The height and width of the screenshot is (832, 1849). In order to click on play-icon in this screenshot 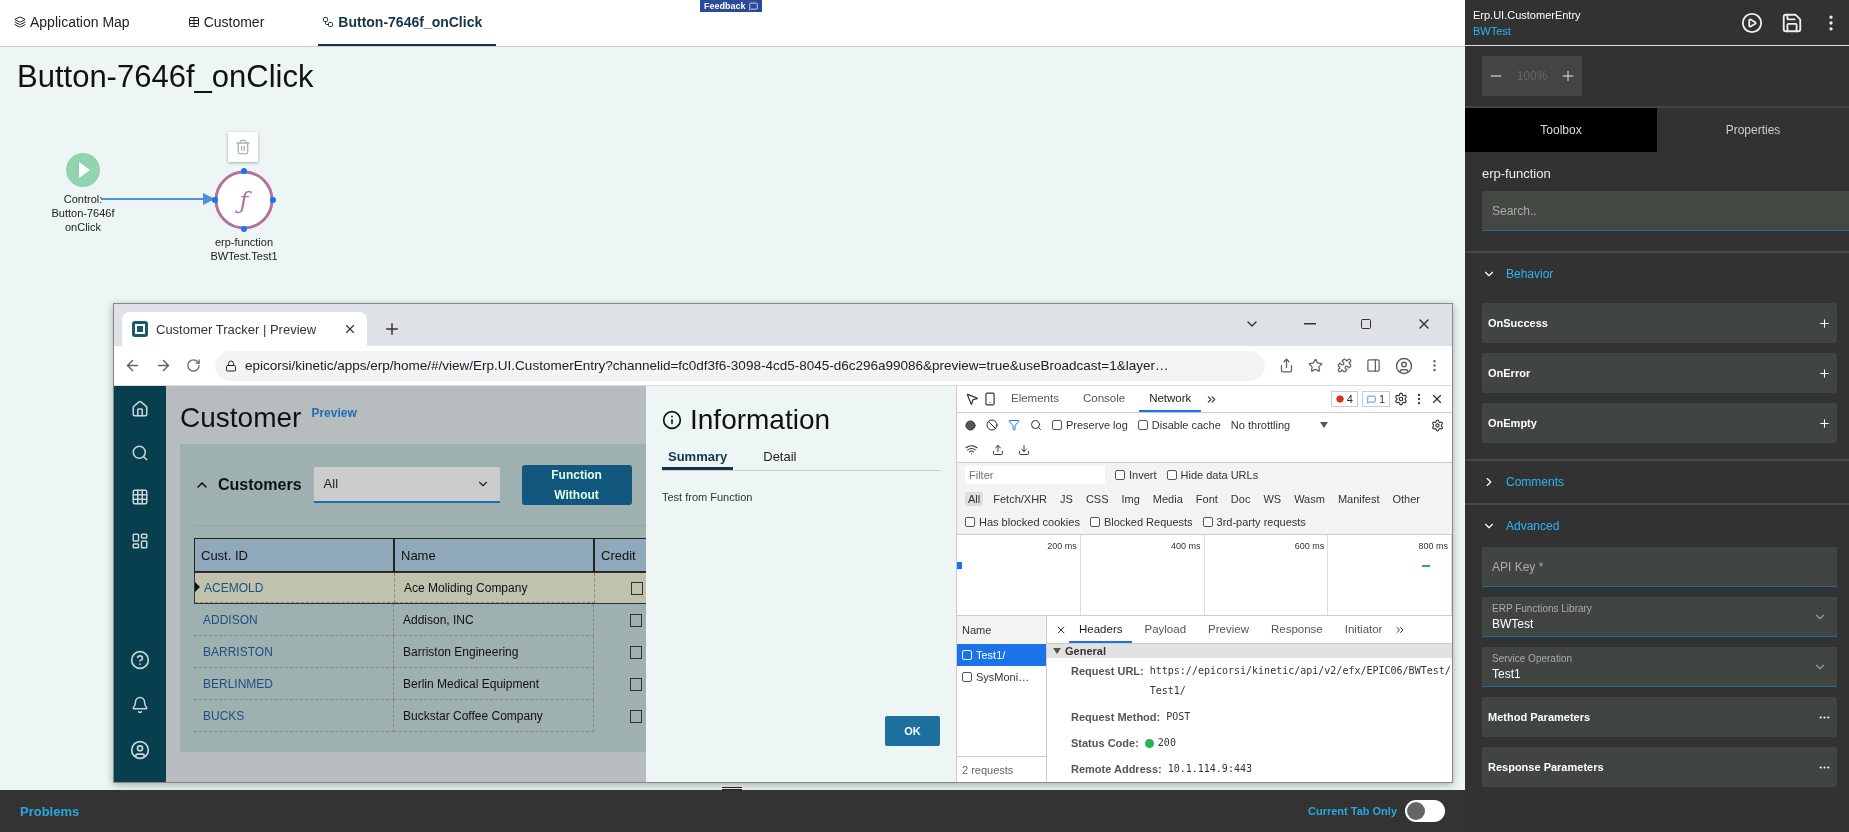, I will do `click(1752, 22)`.